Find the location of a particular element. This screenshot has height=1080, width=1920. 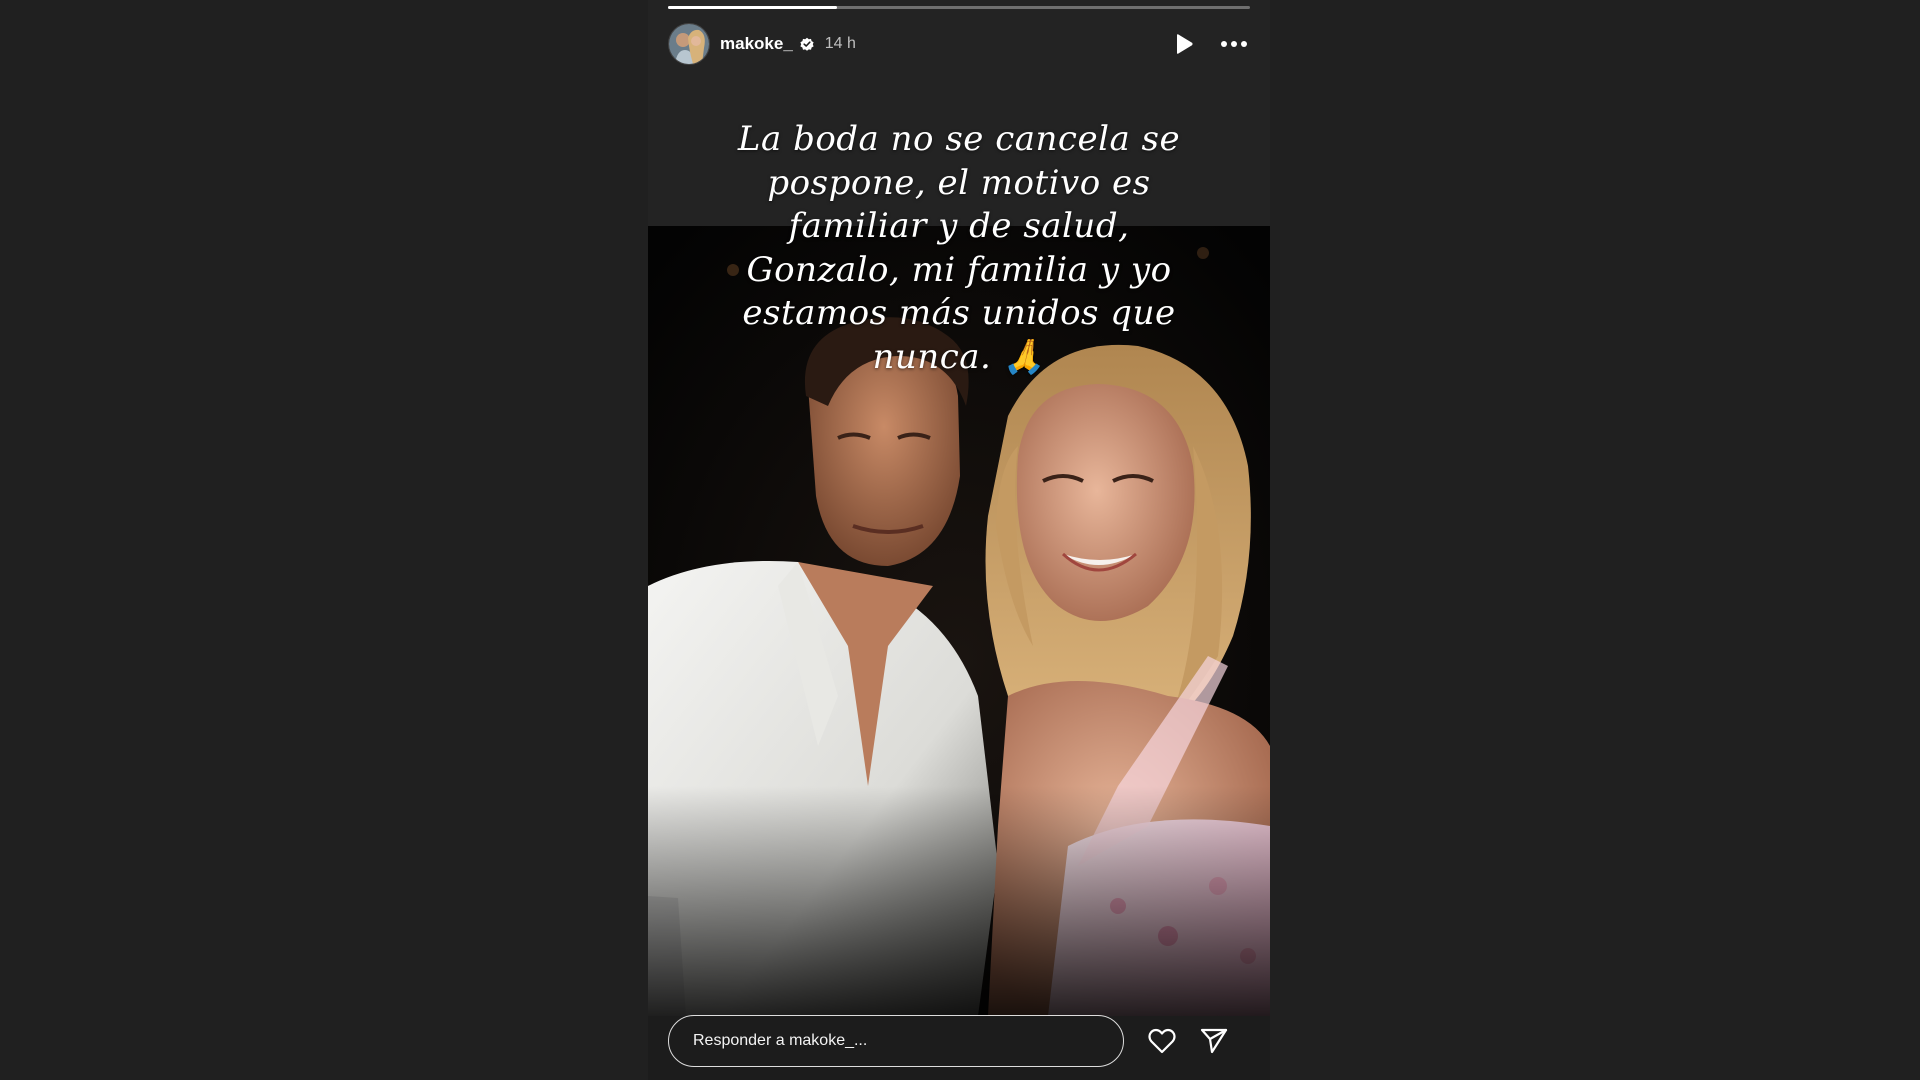

more-horizontal-icon is located at coordinates (1234, 44).